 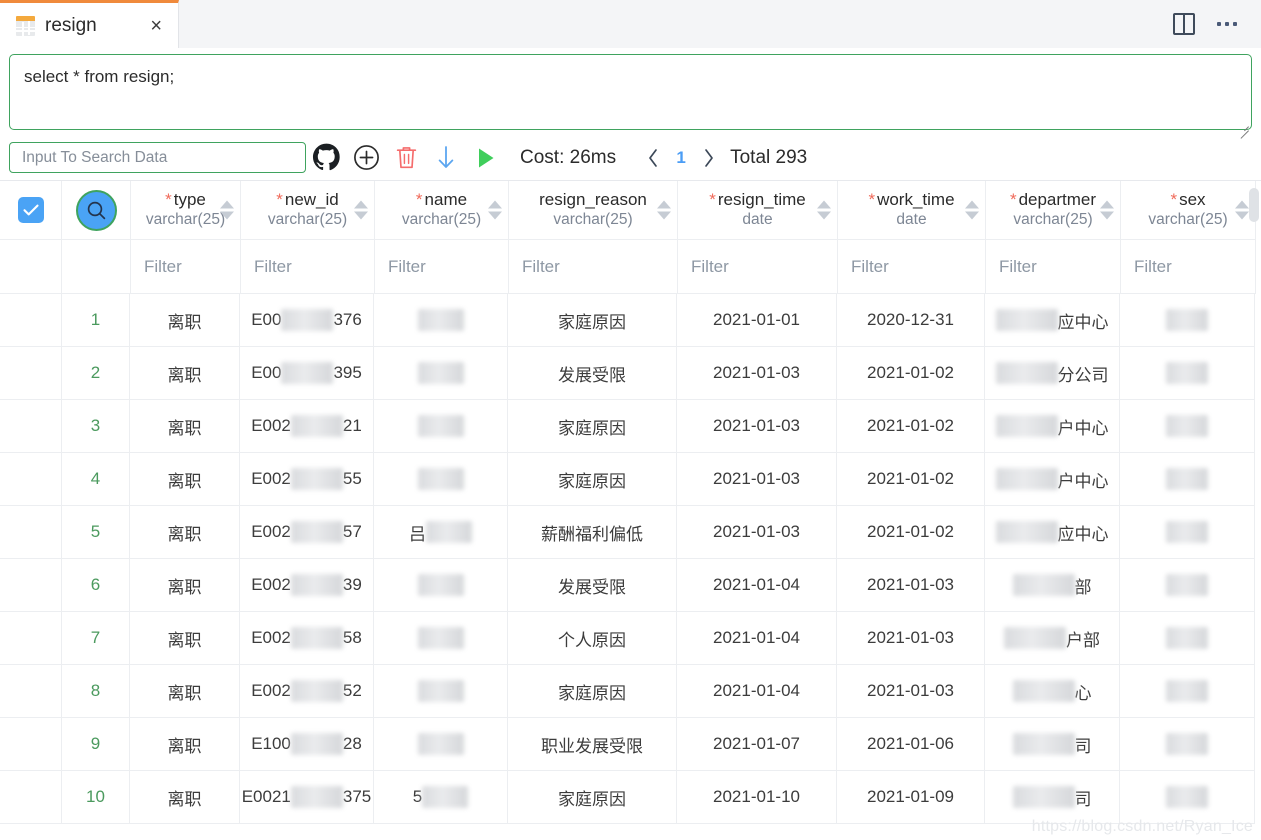 What do you see at coordinates (156, 26) in the screenshot?
I see `close-icon: ×` at bounding box center [156, 26].